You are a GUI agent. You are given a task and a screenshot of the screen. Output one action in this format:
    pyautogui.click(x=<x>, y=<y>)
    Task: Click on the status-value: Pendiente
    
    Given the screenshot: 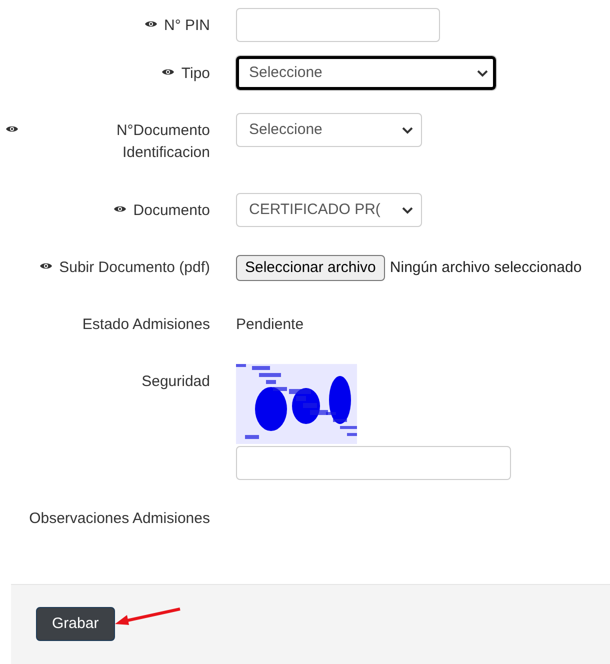 What is the action you would take?
    pyautogui.click(x=270, y=324)
    